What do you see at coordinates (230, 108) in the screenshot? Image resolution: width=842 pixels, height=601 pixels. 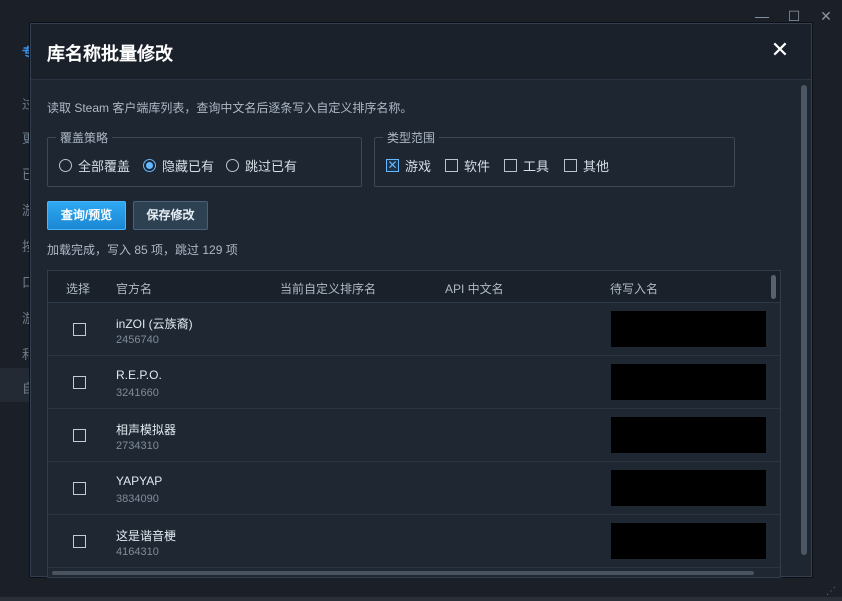 I see `dialog-description: 读取 Steam 客户端库列表，查询中文名后逐条写入自定义排序名称。` at bounding box center [230, 108].